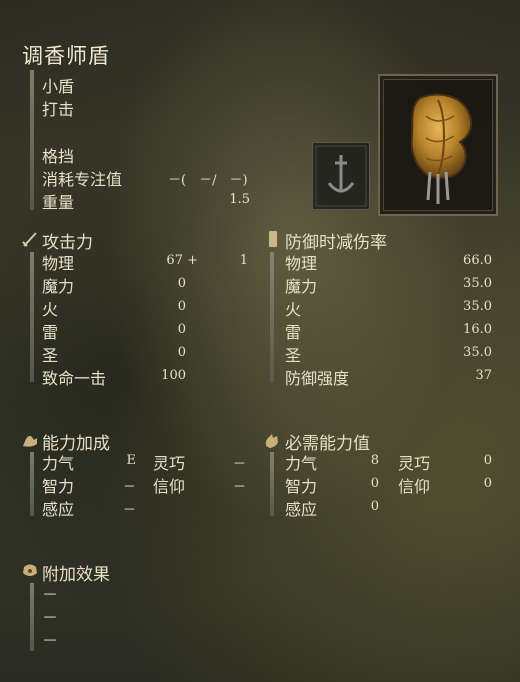  I want to click on req-str-label: 力气, so click(301, 463).